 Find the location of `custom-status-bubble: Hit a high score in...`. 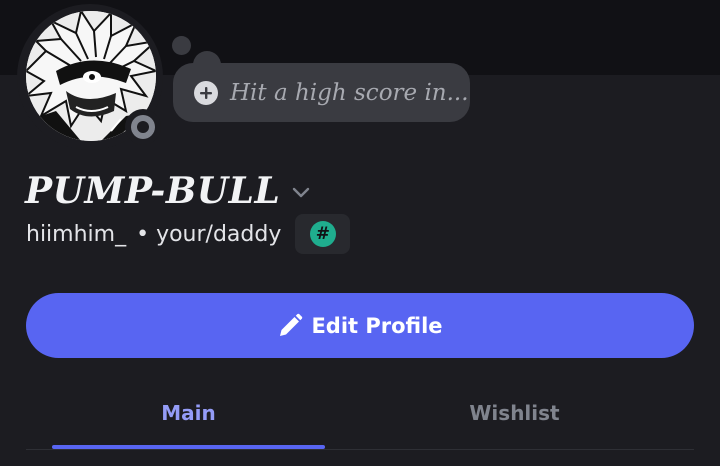

custom-status-bubble: Hit a high score in... is located at coordinates (321, 92).